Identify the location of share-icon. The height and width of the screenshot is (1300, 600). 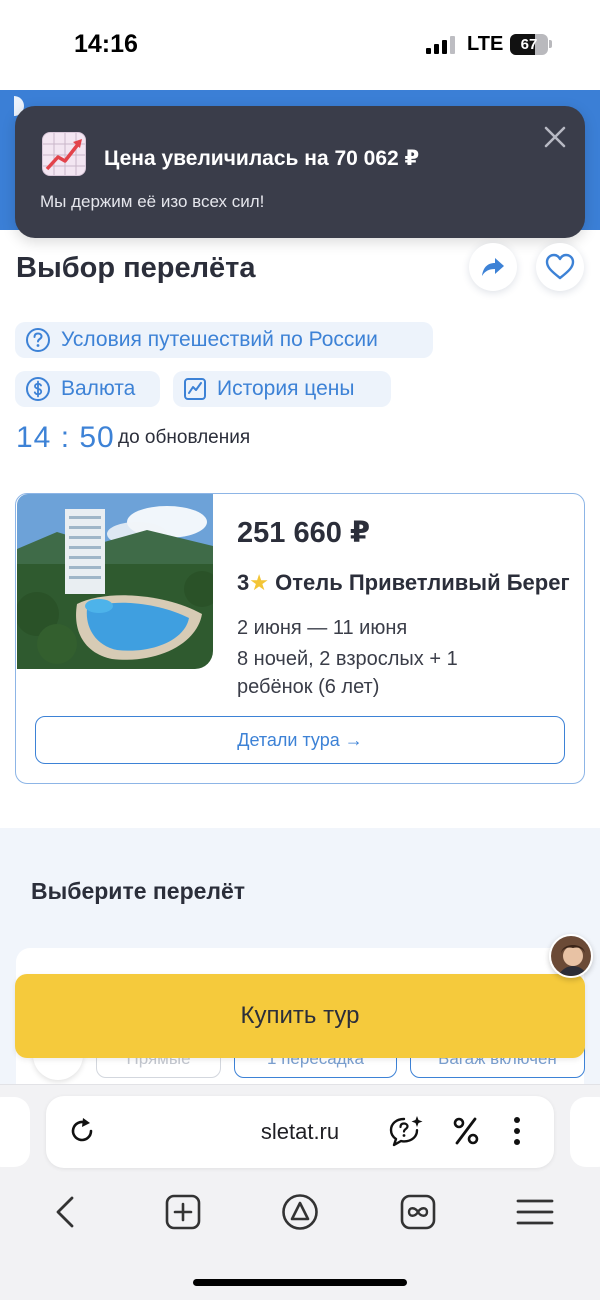
(493, 267).